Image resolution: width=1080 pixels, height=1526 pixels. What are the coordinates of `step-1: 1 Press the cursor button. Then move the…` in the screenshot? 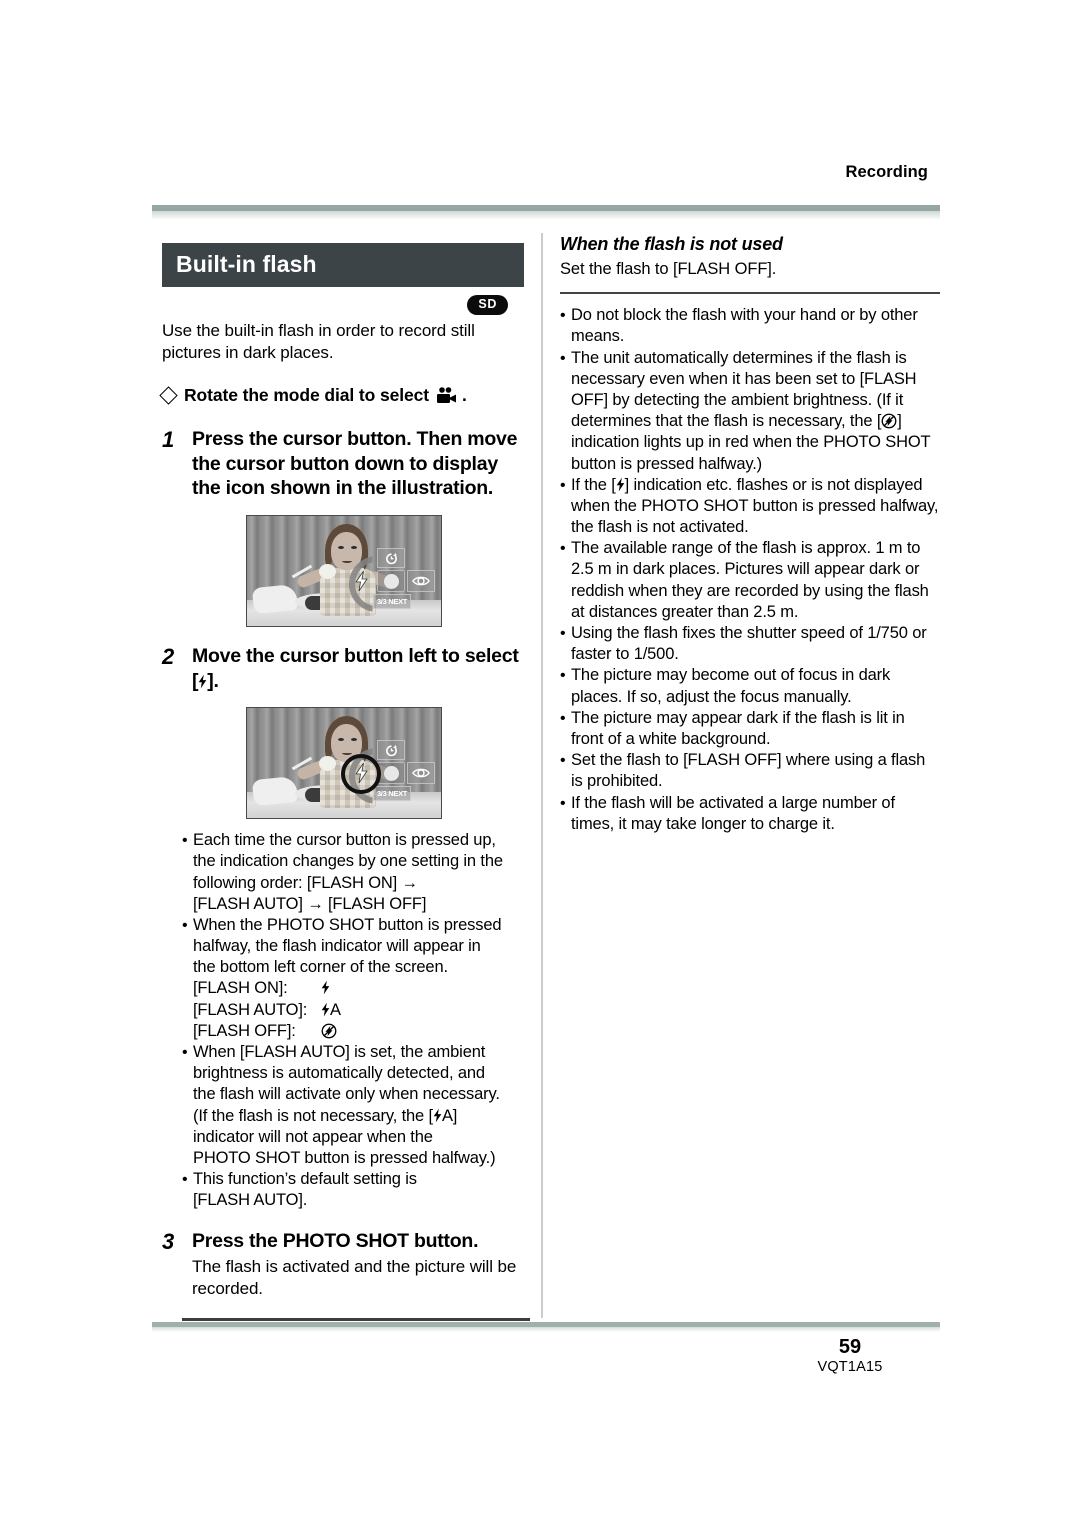 It's located at (345, 464).